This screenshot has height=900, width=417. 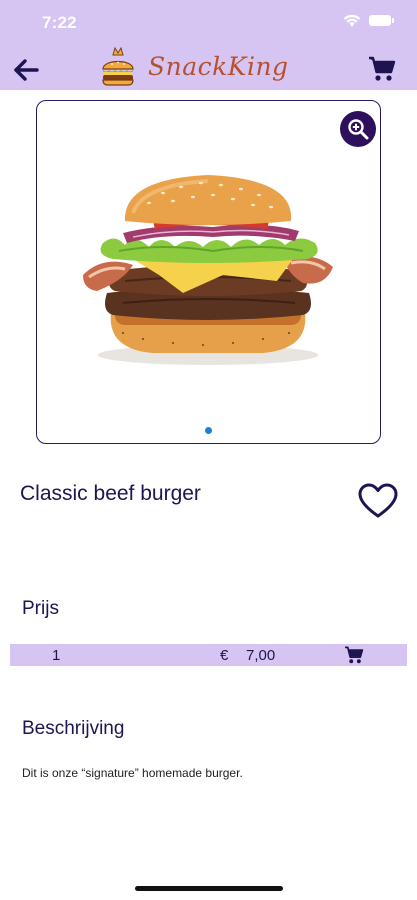 What do you see at coordinates (56, 655) in the screenshot?
I see `quantity-value: 1` at bounding box center [56, 655].